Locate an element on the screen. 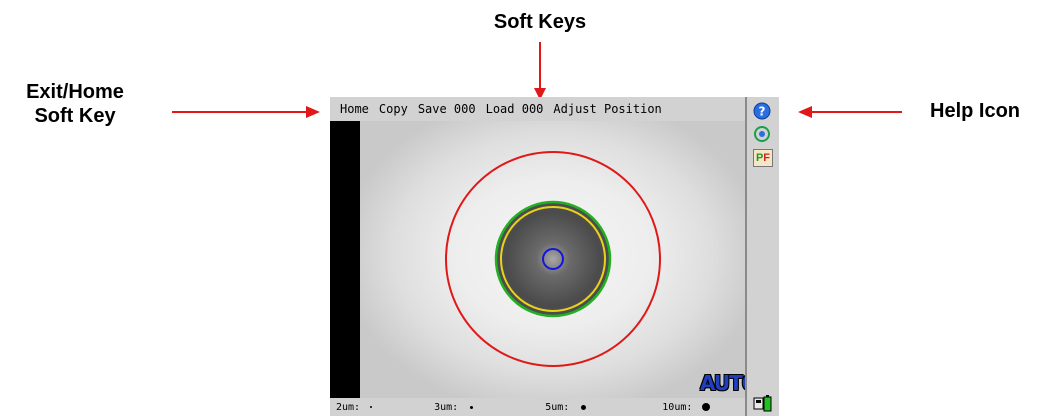  fiber-overlay is located at coordinates (553, 259).